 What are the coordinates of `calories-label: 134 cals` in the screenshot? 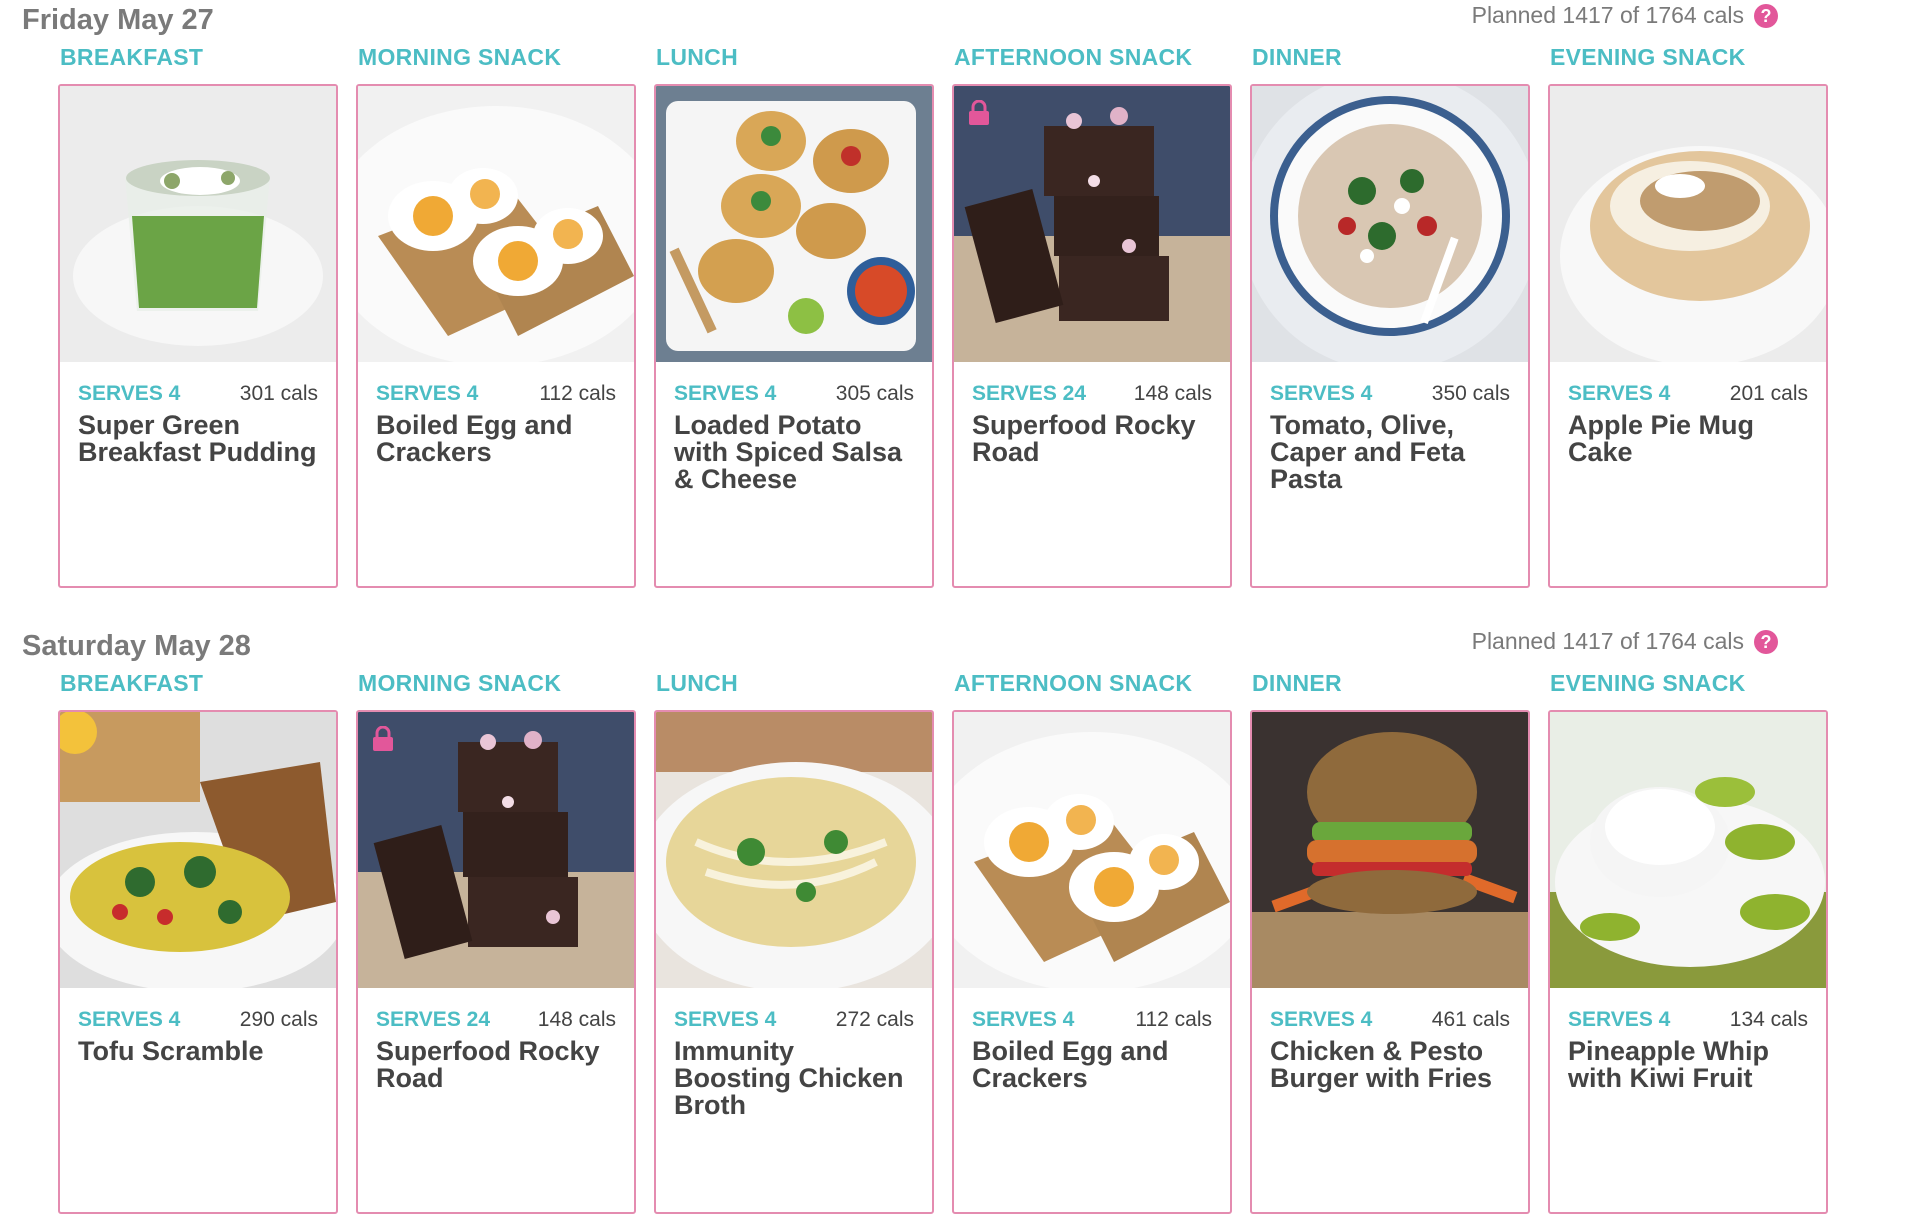 It's located at (1768, 1019).